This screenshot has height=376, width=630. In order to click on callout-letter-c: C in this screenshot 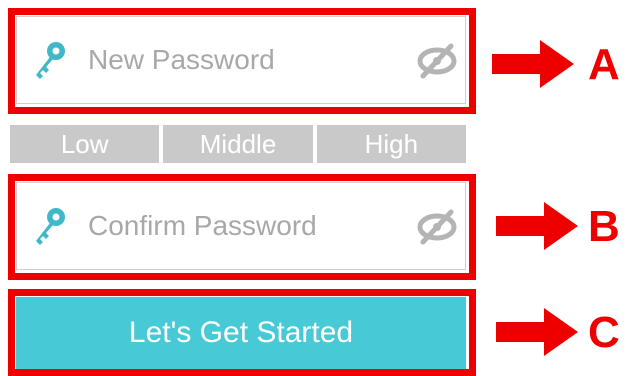, I will do `click(604, 332)`.